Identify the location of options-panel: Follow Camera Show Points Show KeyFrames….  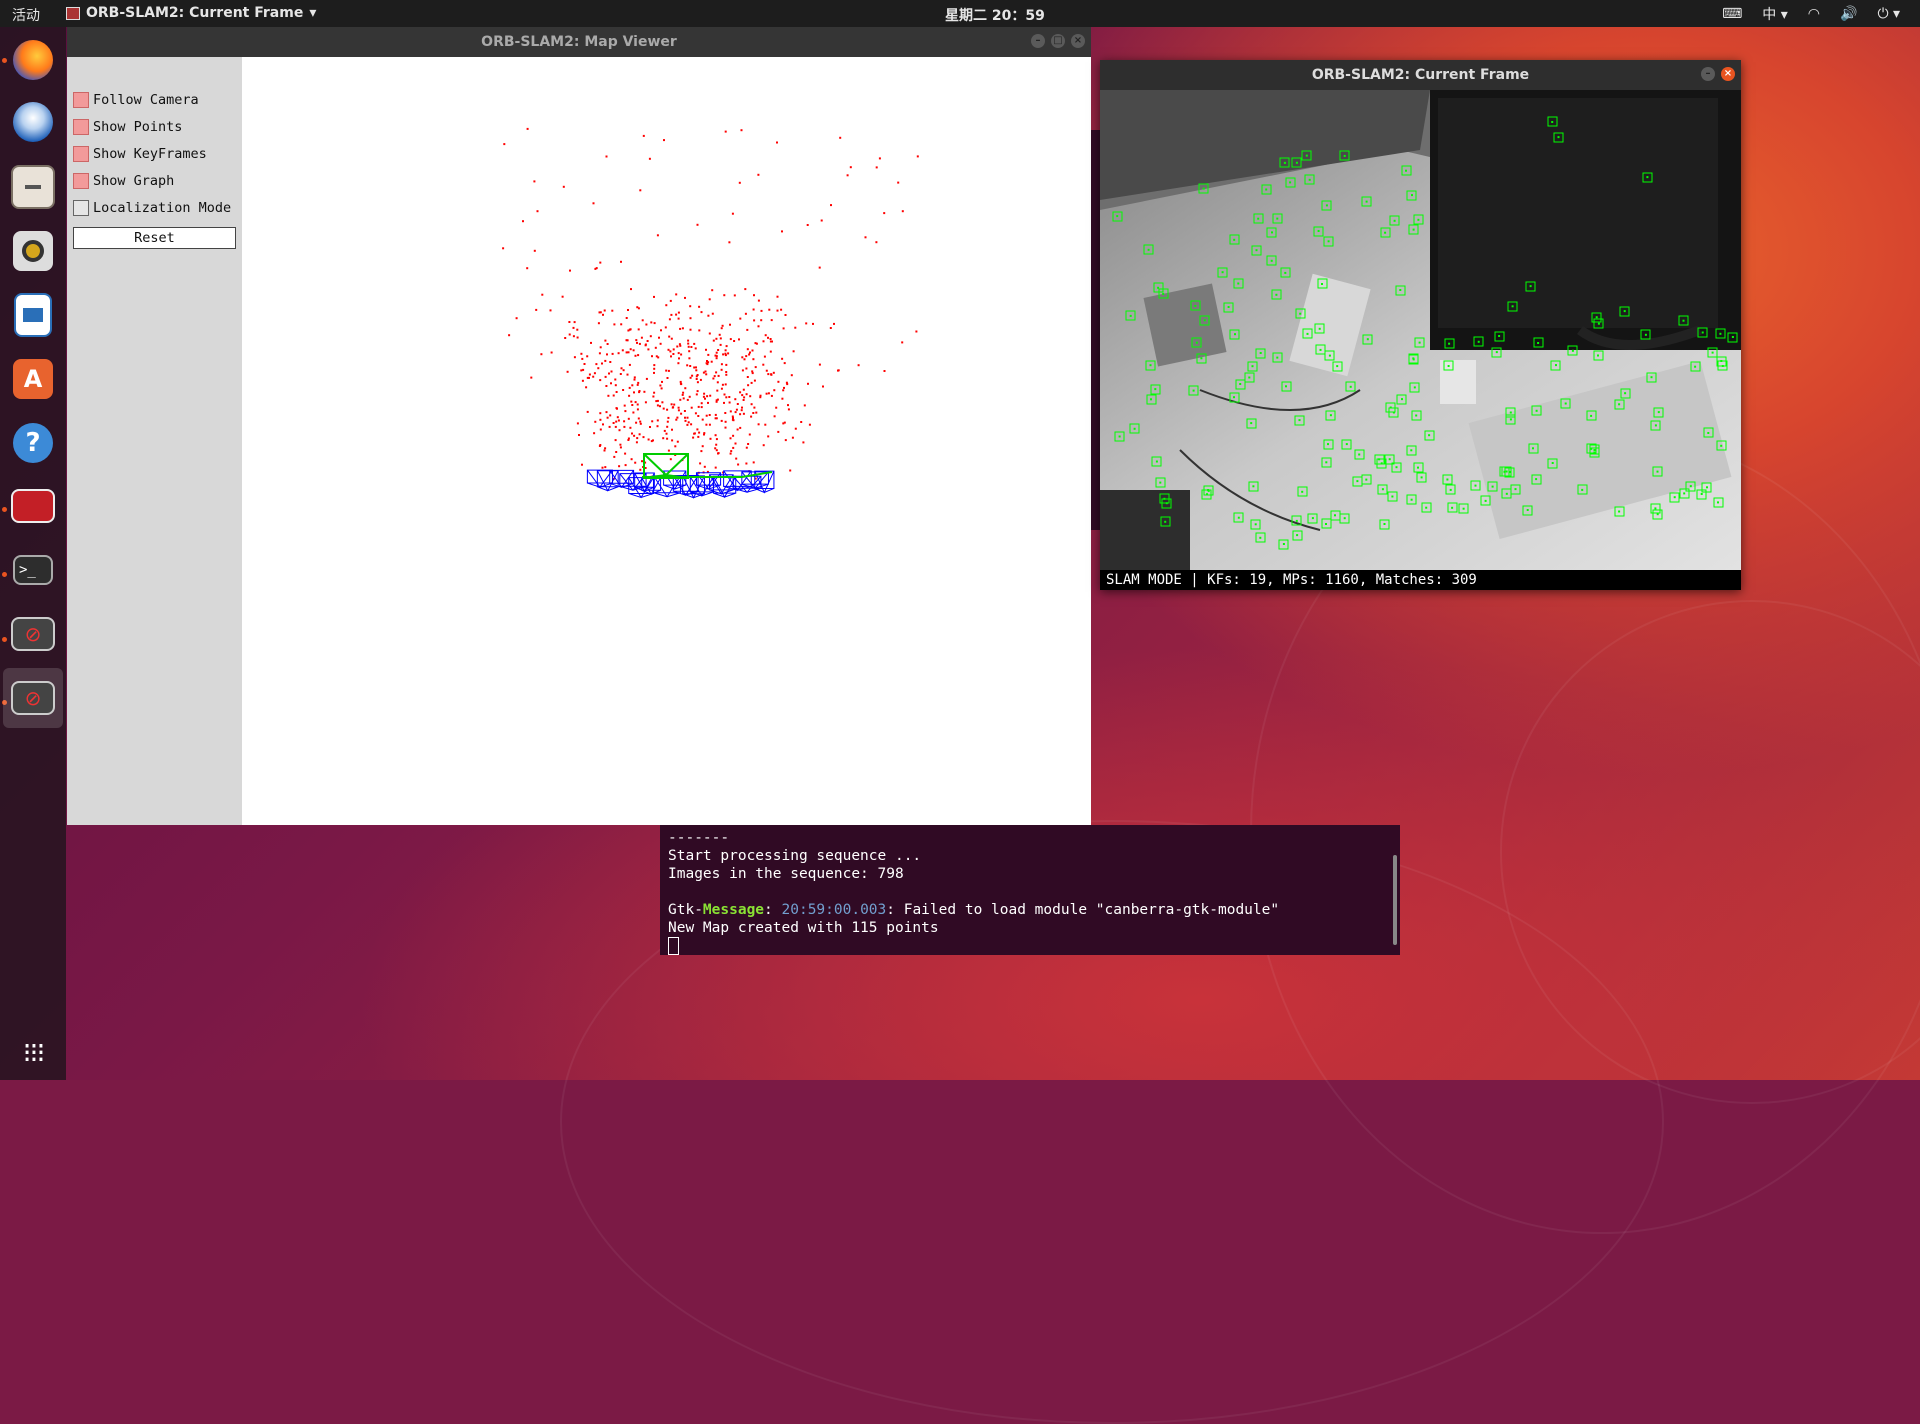
(155, 441).